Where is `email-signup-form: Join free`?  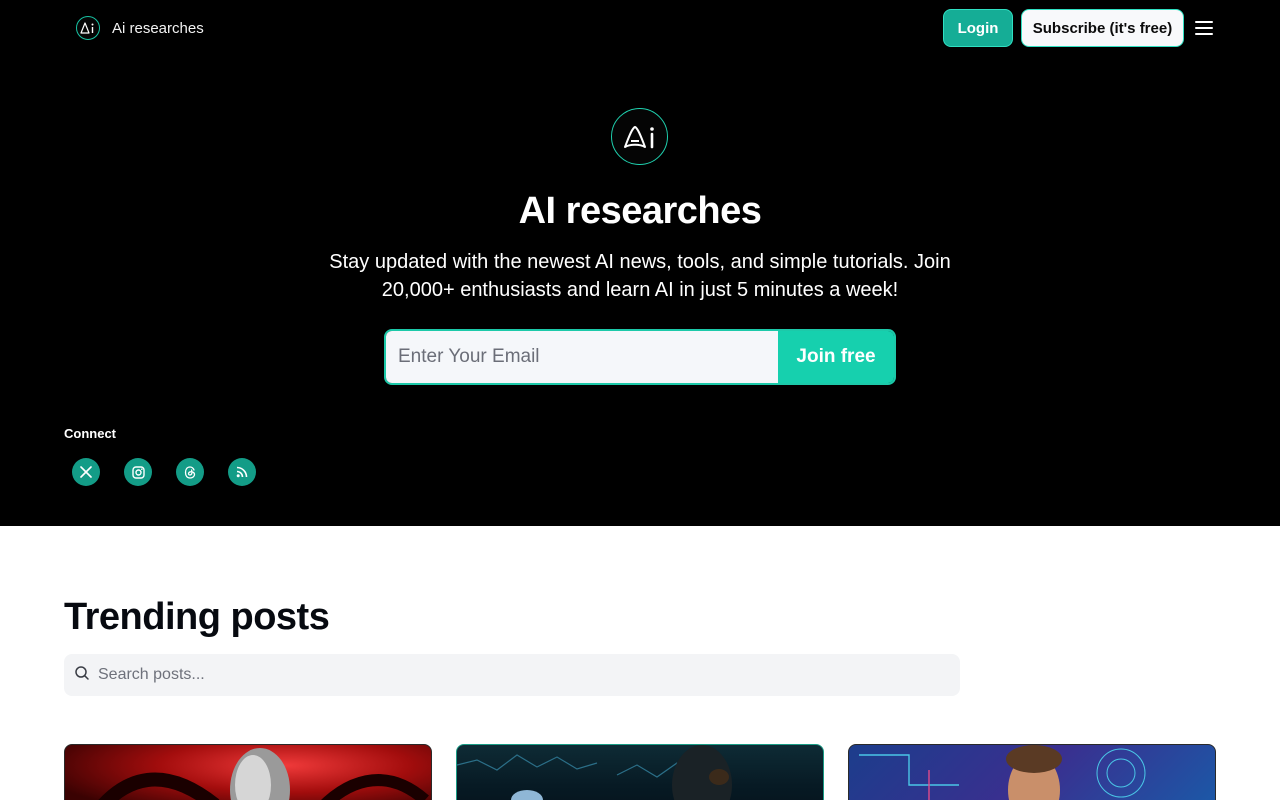
email-signup-form: Join free is located at coordinates (640, 357).